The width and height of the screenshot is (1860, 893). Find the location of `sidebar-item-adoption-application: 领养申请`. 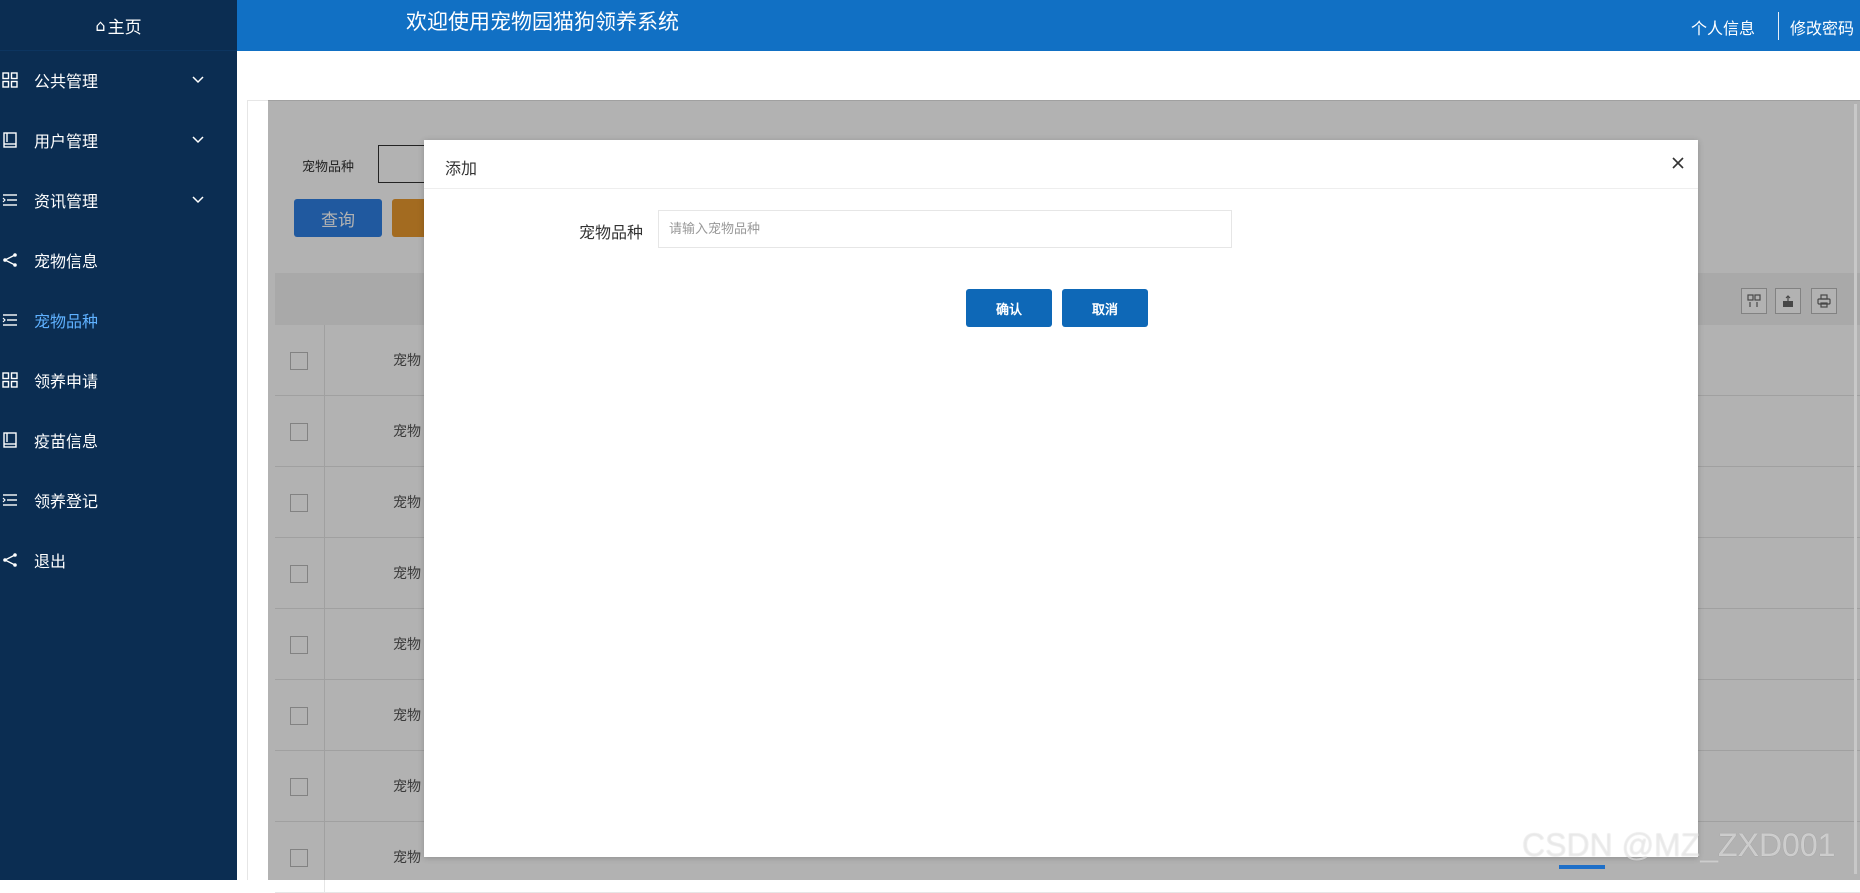

sidebar-item-adoption-application: 领养申请 is located at coordinates (118, 380).